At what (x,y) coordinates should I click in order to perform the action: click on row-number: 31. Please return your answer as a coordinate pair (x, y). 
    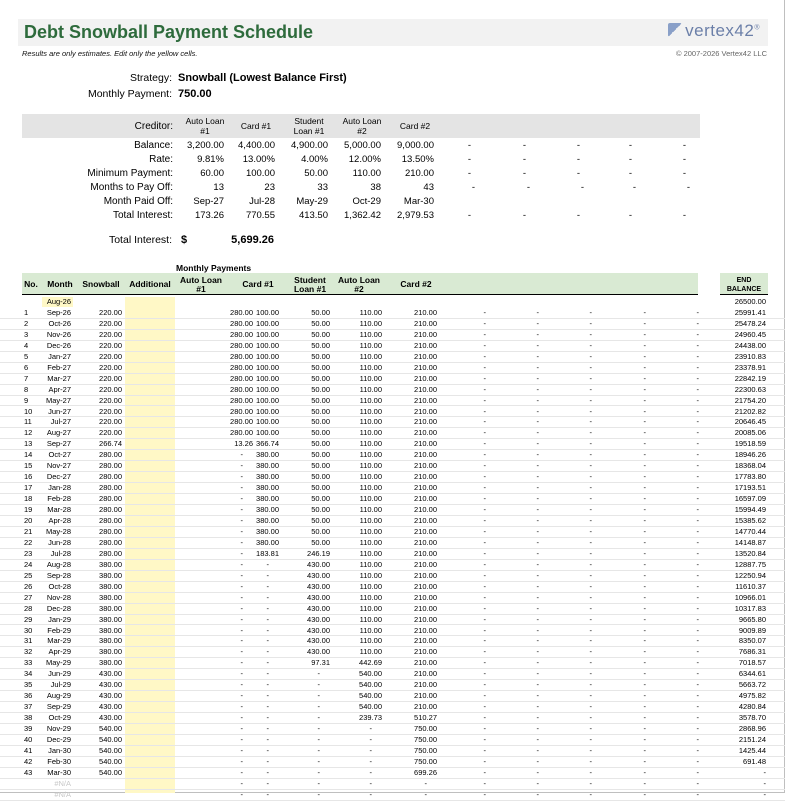
    Looking at the image, I should click on (28, 641).